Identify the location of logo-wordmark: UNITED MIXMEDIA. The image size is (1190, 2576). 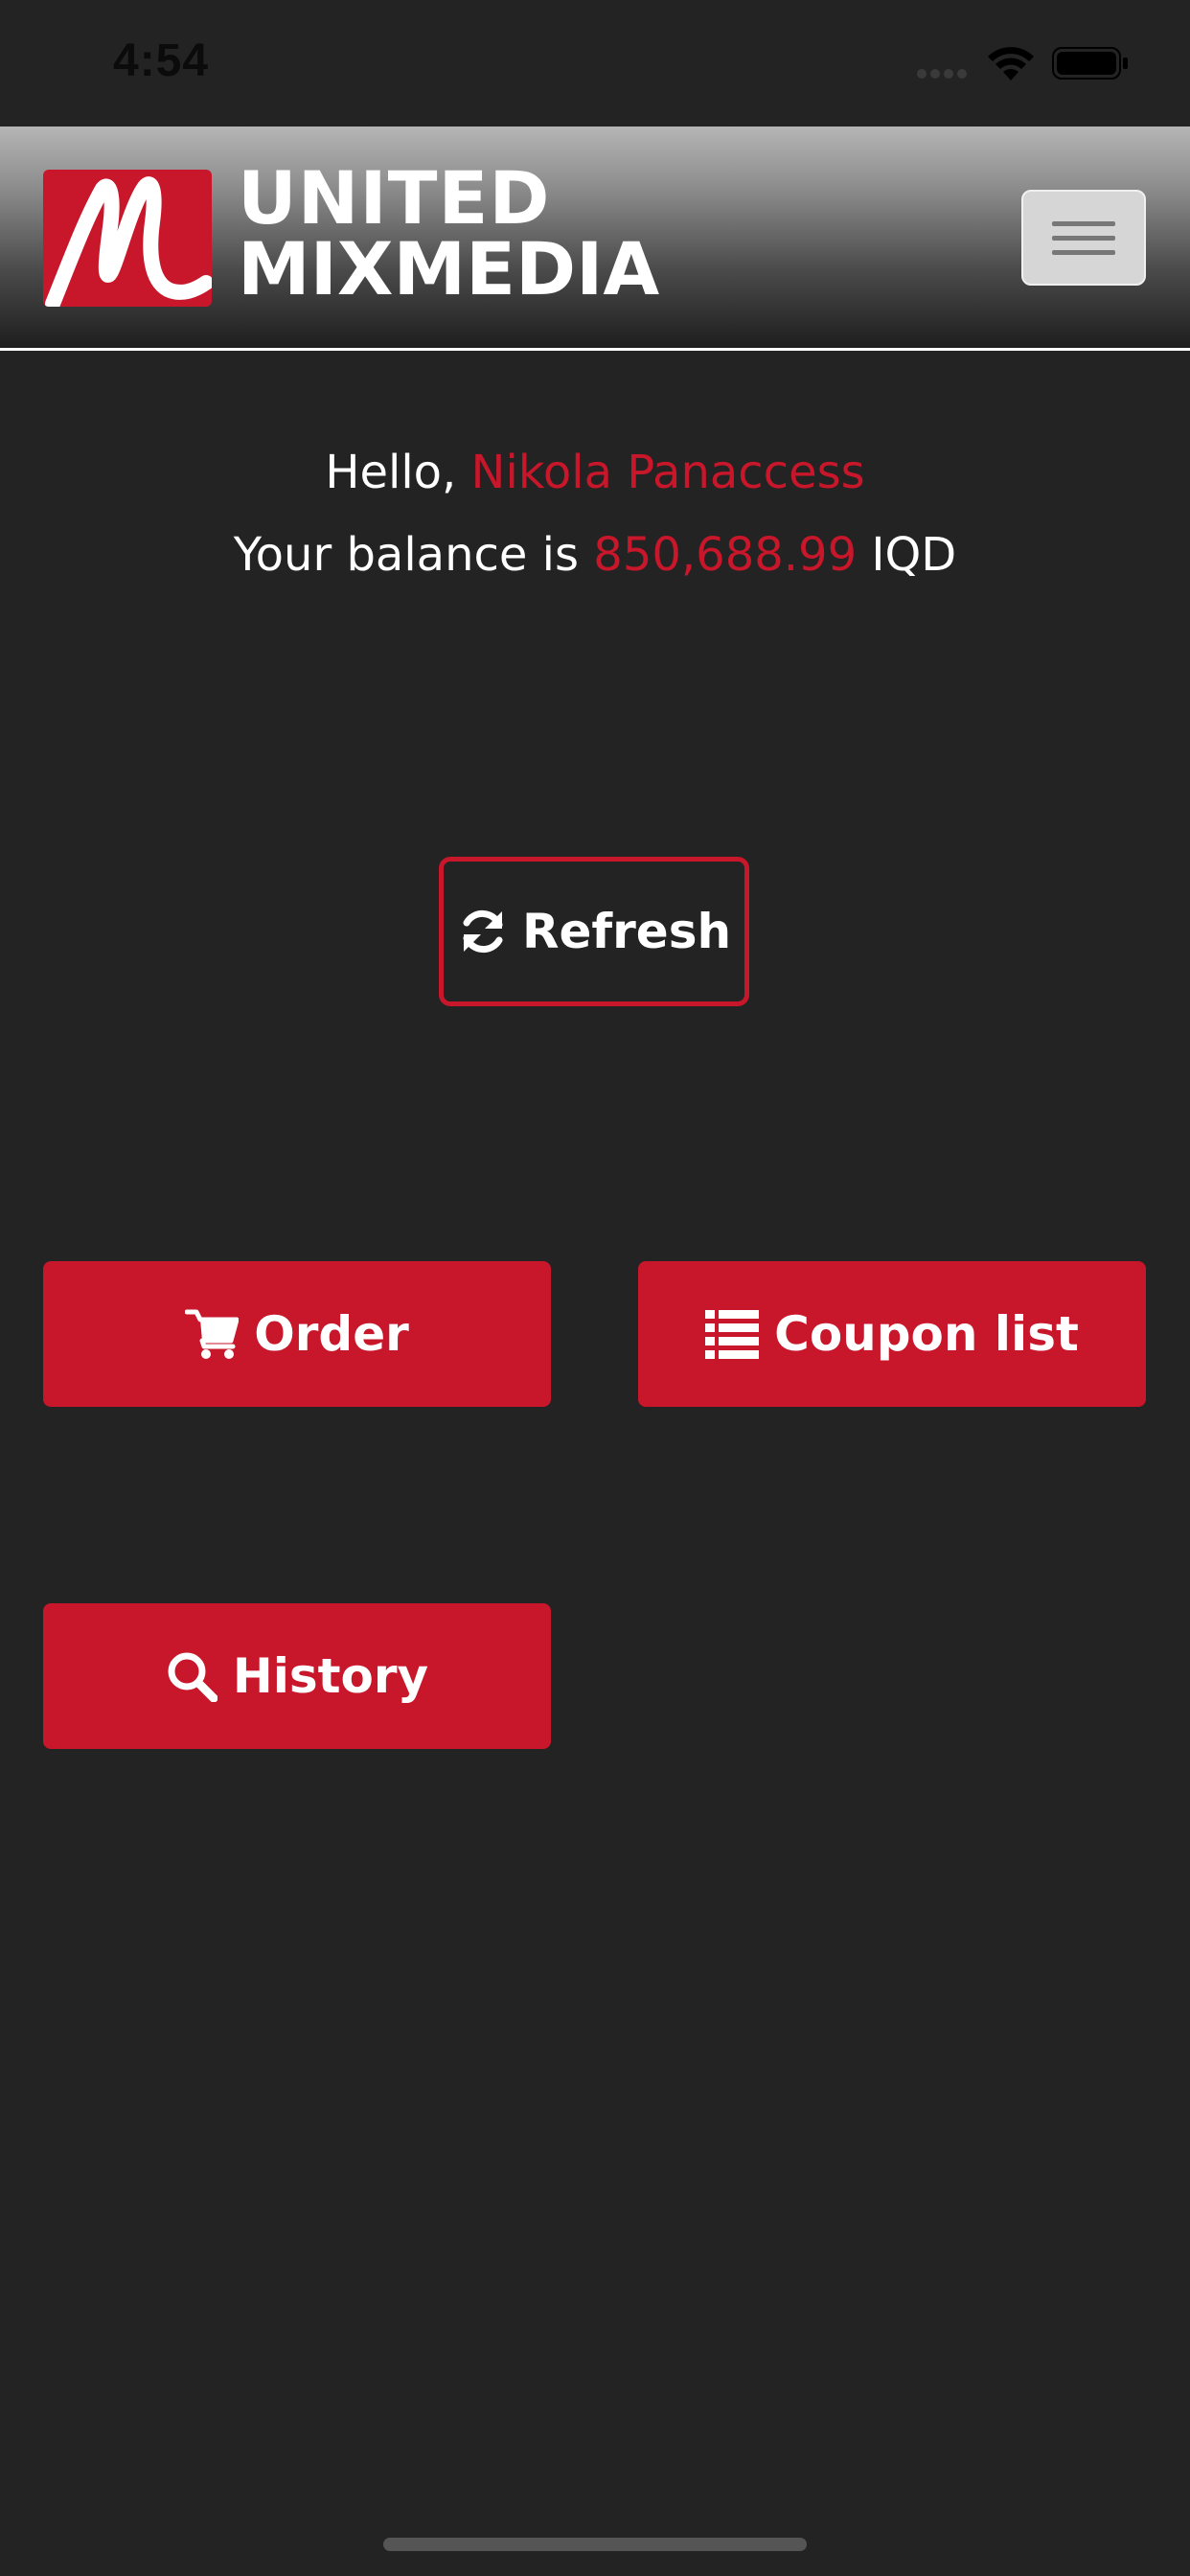
(449, 233).